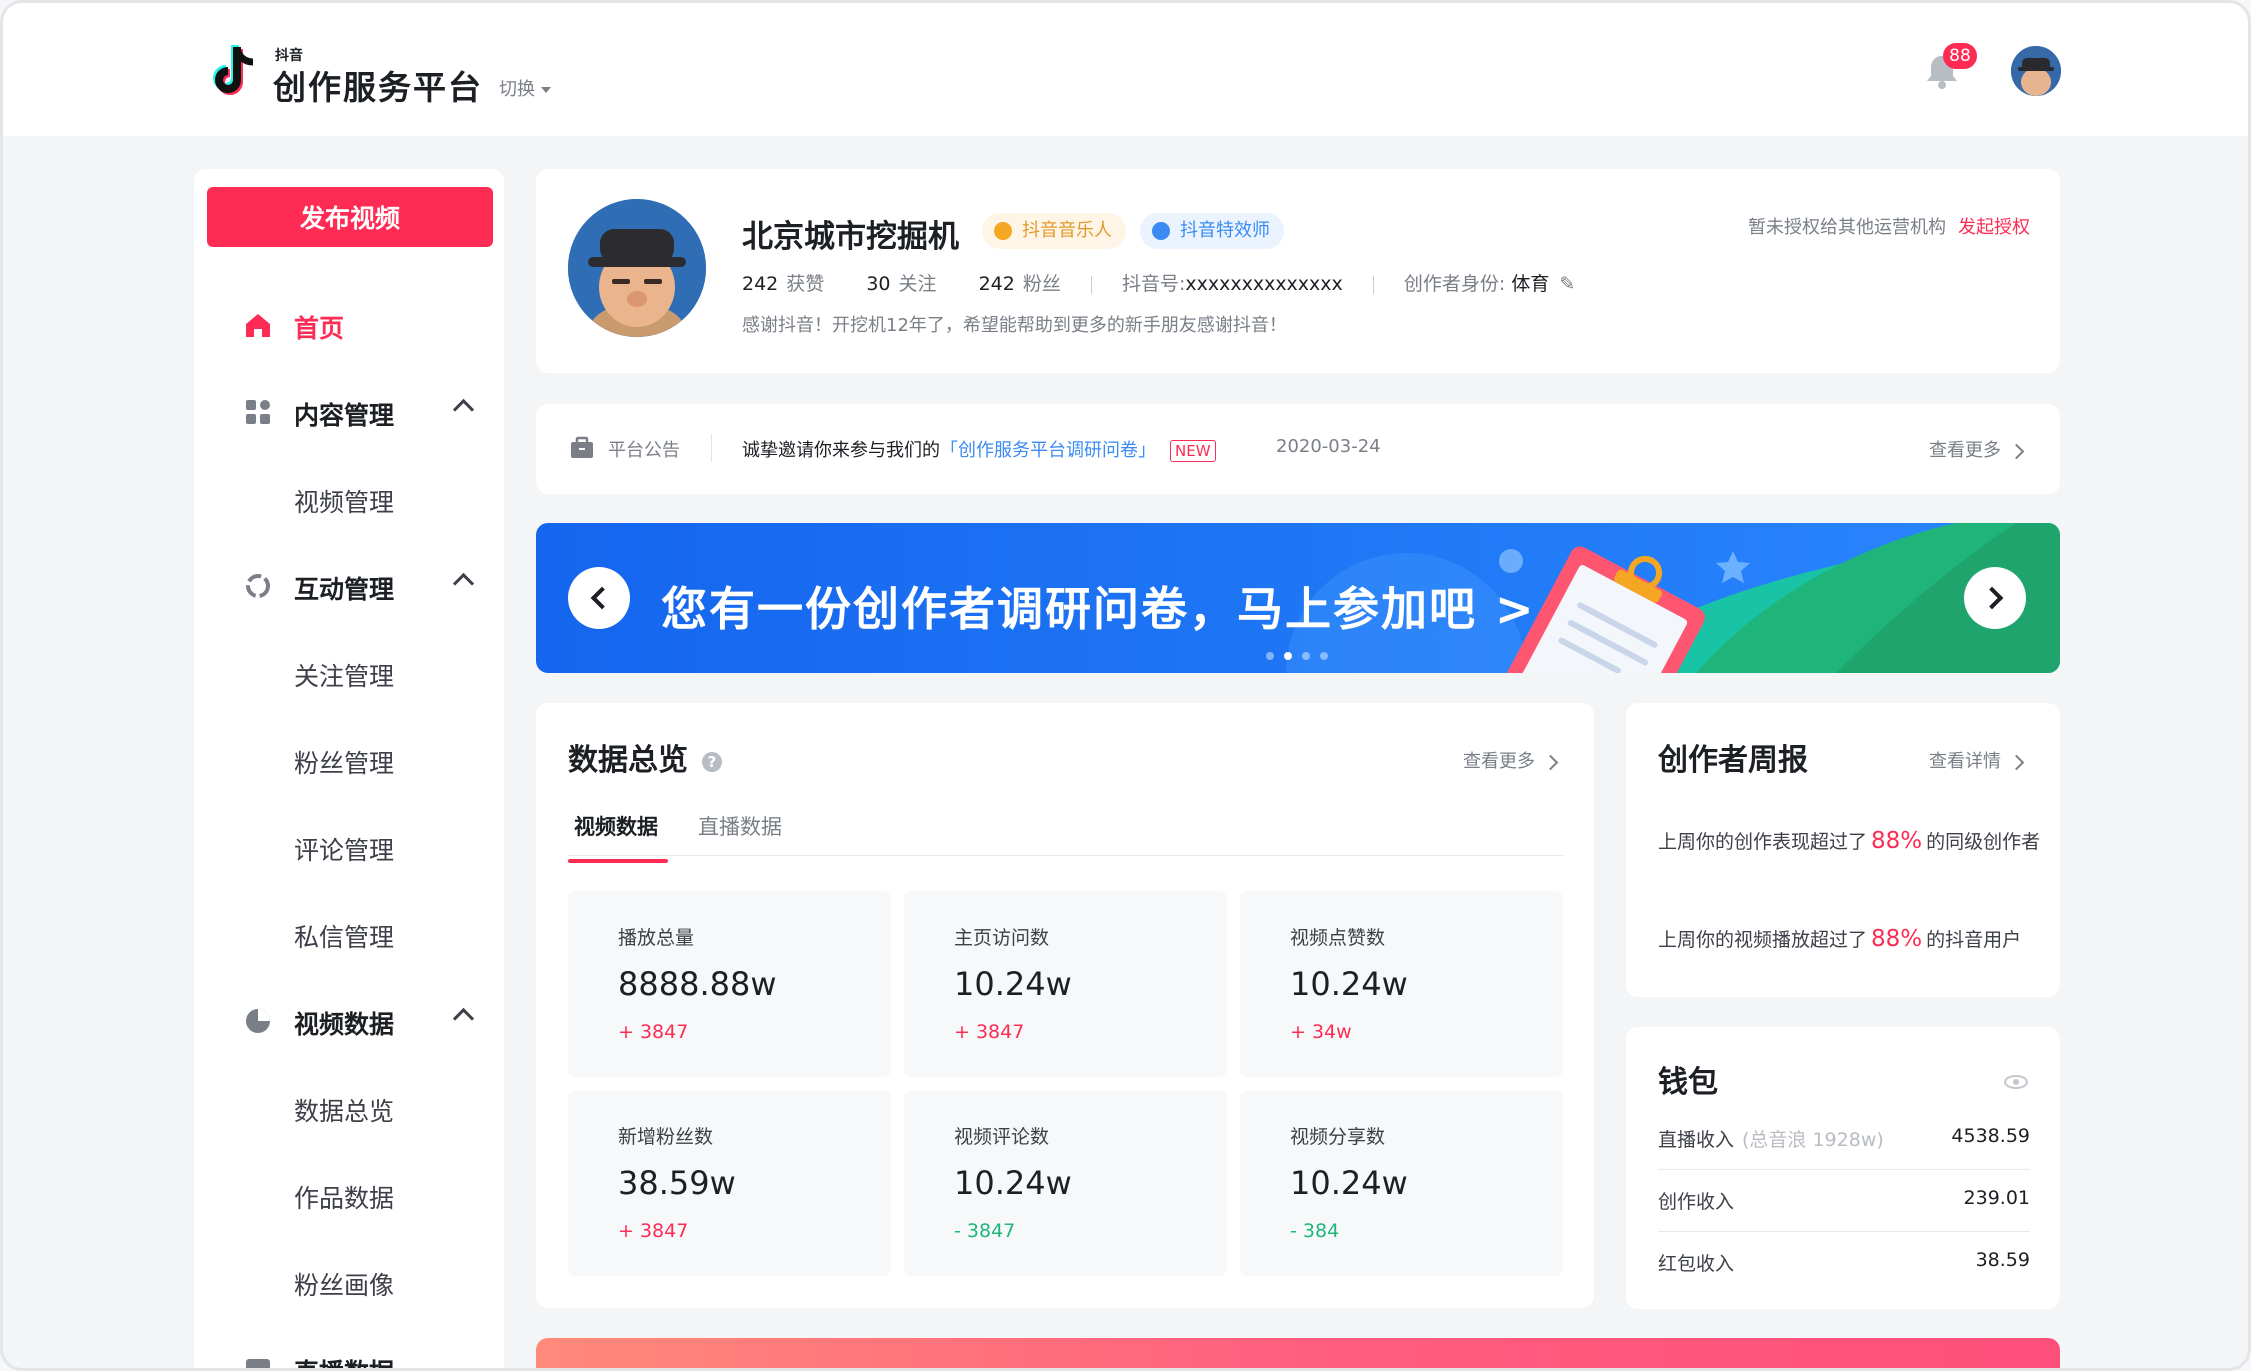 The image size is (2251, 1371). Describe the element at coordinates (378, 85) in the screenshot. I see `brand-title: 创作服务平台` at that location.